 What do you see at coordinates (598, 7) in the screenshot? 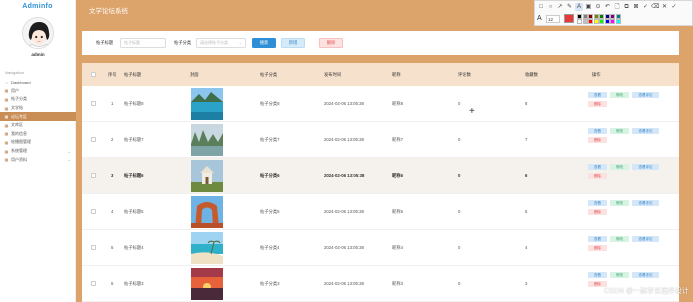
I see `number-tool-icon: ⊙` at bounding box center [598, 7].